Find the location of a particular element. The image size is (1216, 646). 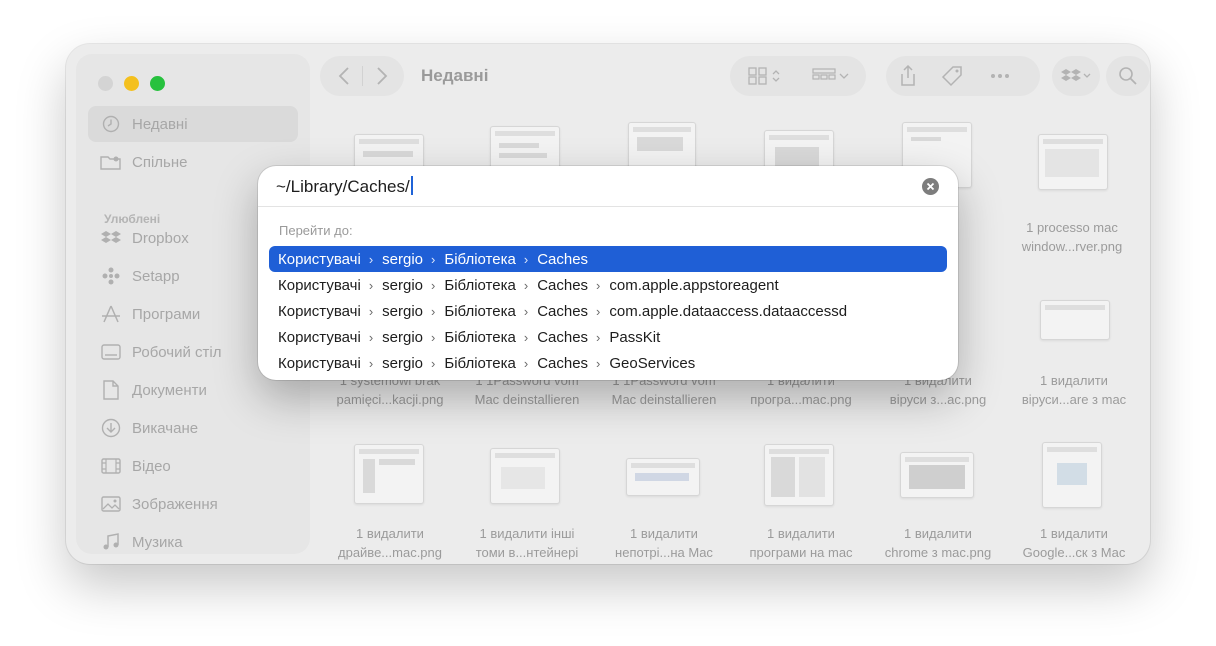

path-suggestion: Користувачі › sergio › Бібліотека › Caches is located at coordinates (608, 259).